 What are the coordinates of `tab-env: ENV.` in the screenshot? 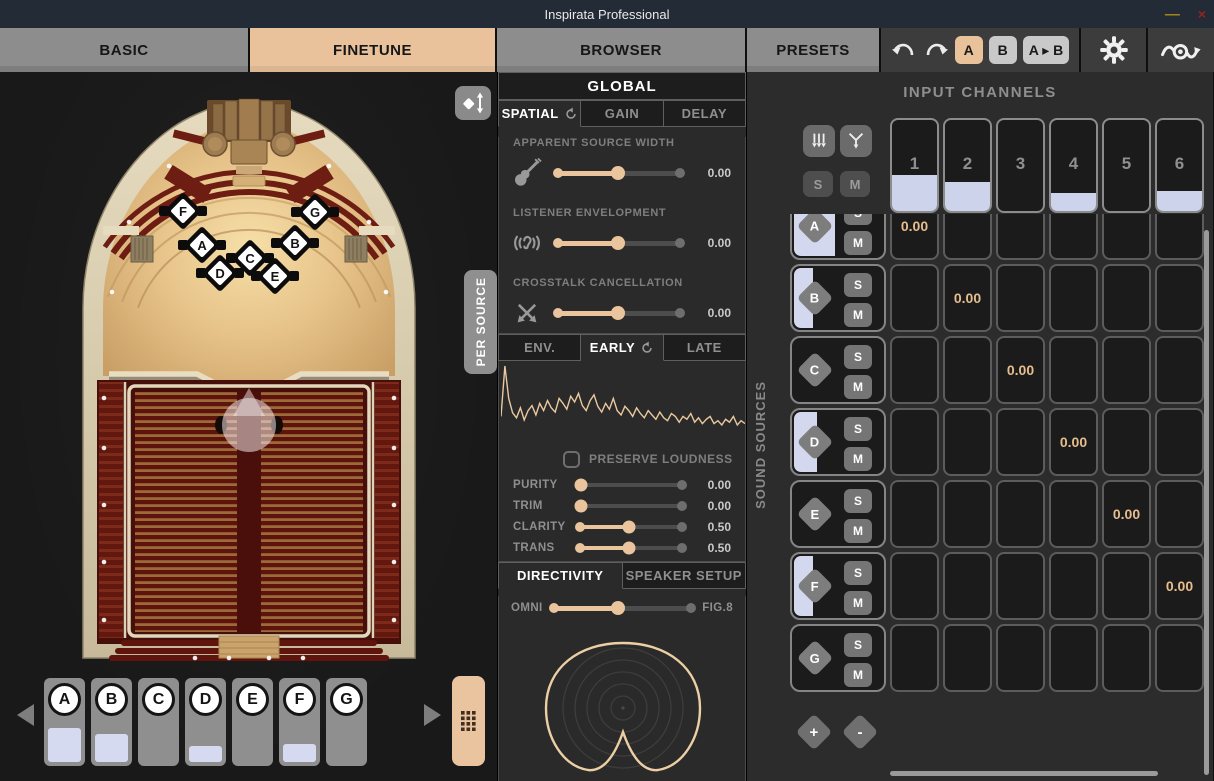 It's located at (540, 347).